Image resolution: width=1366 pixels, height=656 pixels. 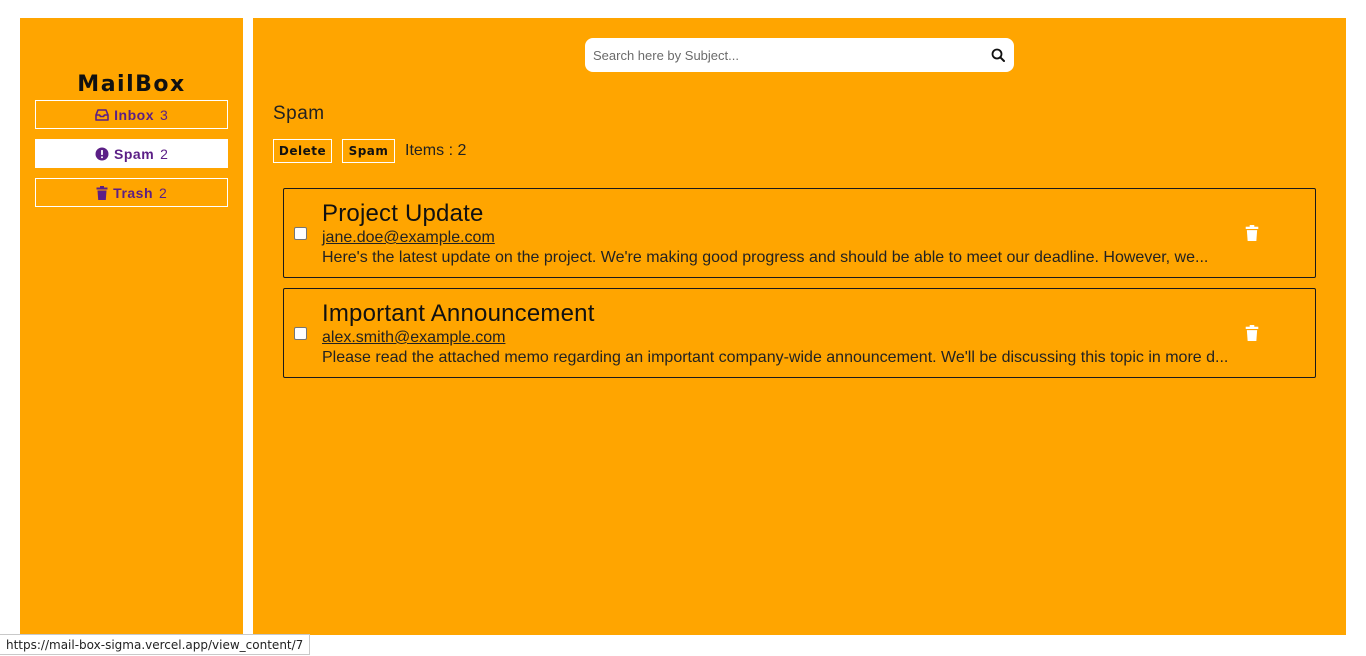 What do you see at coordinates (102, 154) in the screenshot?
I see `alert-circle-icon` at bounding box center [102, 154].